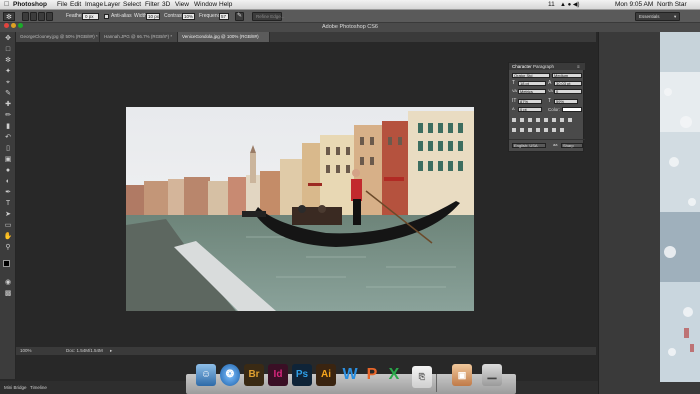  What do you see at coordinates (8, 159) in the screenshot?
I see `gradient-tool-icon: ▣` at bounding box center [8, 159].